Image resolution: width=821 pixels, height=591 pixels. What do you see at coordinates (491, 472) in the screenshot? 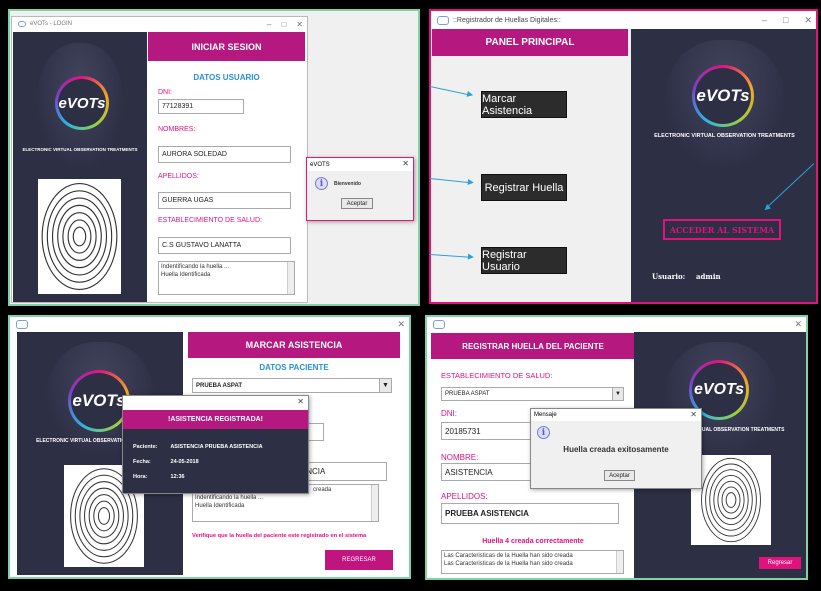
I see `nombre-field: ASISTENCIA` at bounding box center [491, 472].